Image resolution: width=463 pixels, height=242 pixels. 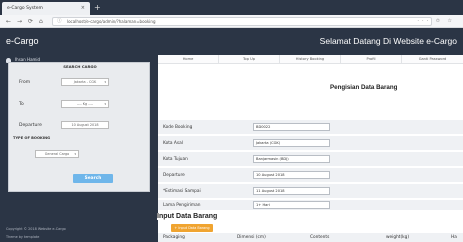 What do you see at coordinates (178, 127) in the screenshot?
I see `kode-booking-label: Kode Booking` at bounding box center [178, 127].